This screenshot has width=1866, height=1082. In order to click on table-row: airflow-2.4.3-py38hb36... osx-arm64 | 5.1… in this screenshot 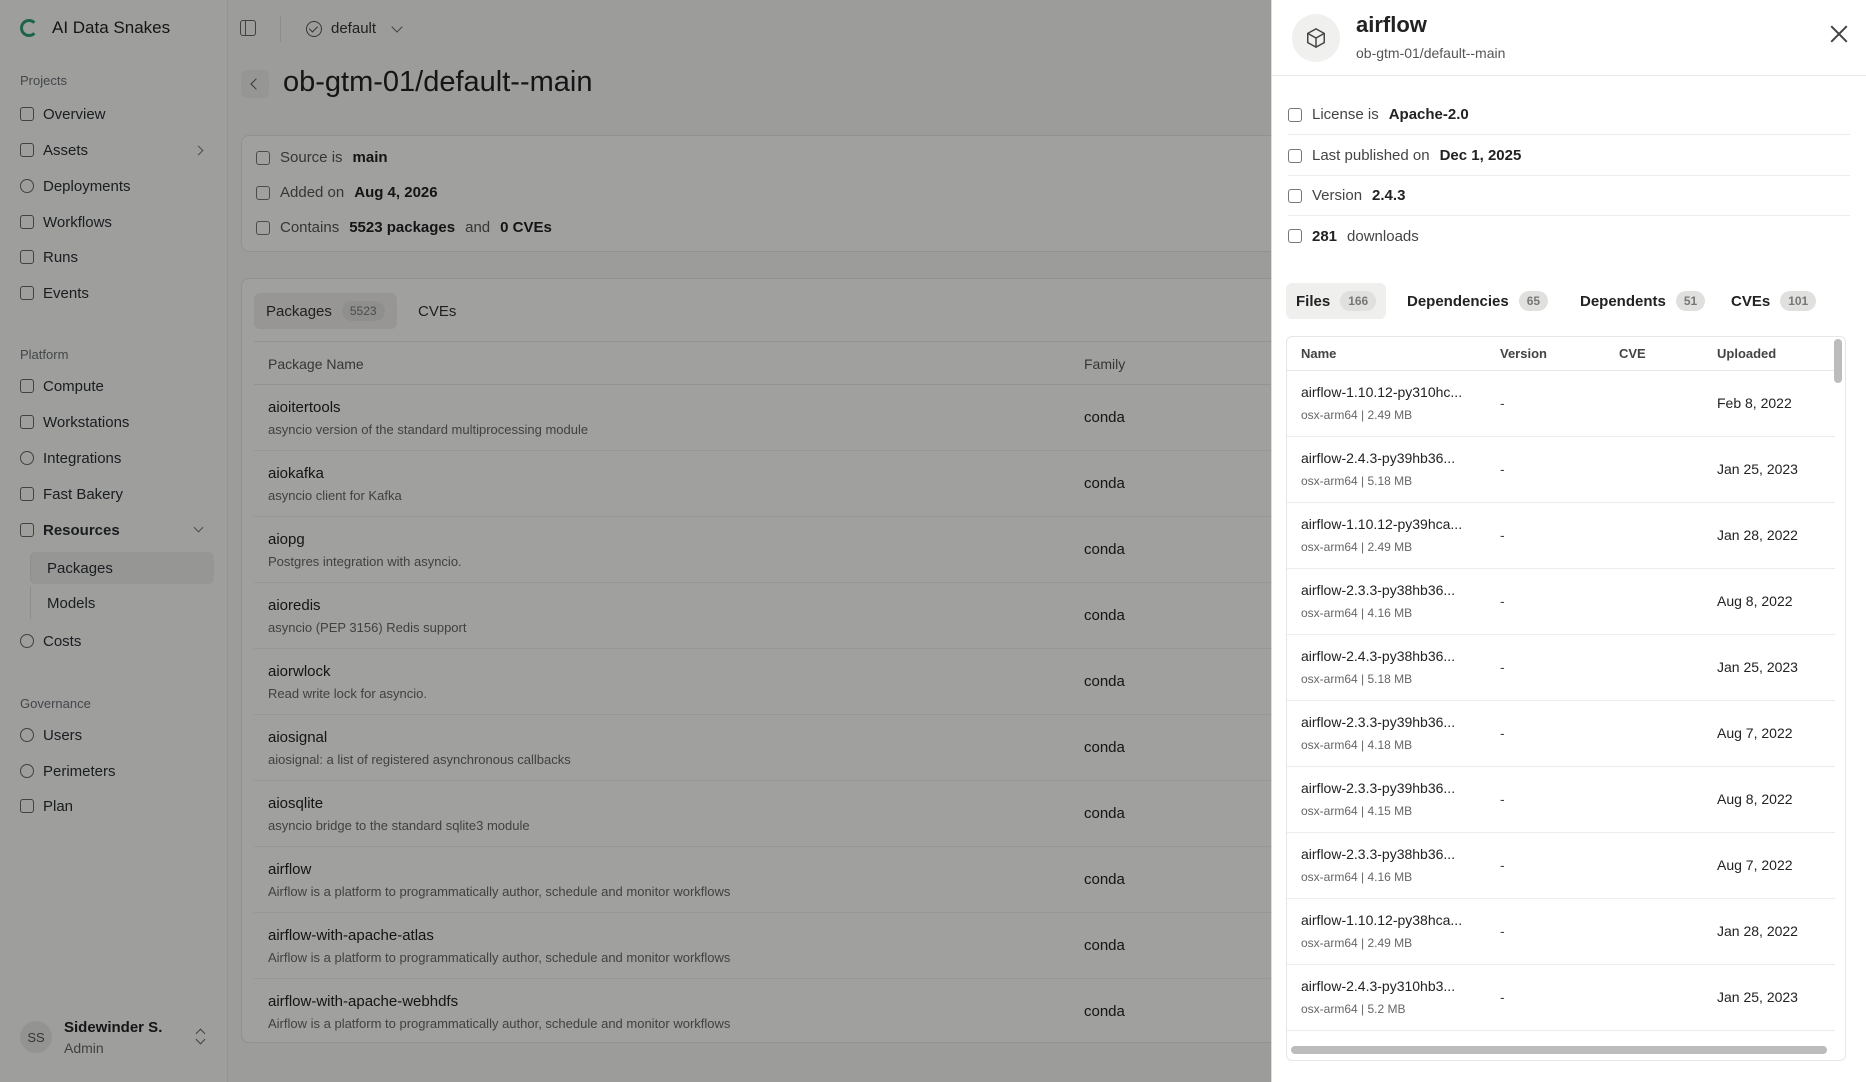, I will do `click(1561, 668)`.